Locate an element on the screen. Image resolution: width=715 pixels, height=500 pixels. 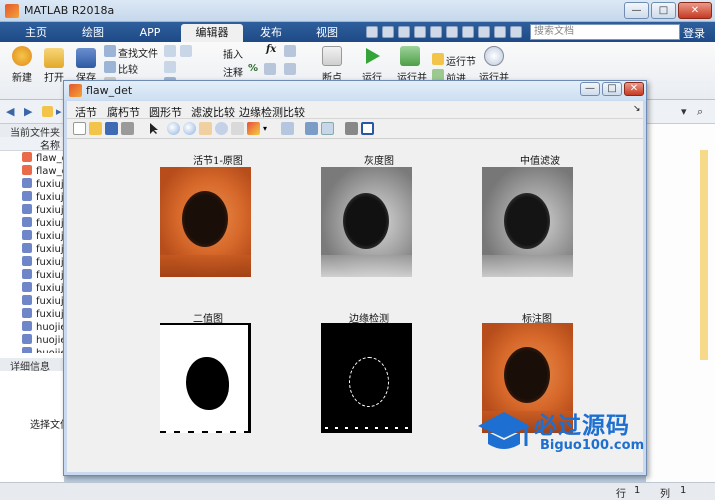
wrap-comment-icon is located at coordinates (290, 69).